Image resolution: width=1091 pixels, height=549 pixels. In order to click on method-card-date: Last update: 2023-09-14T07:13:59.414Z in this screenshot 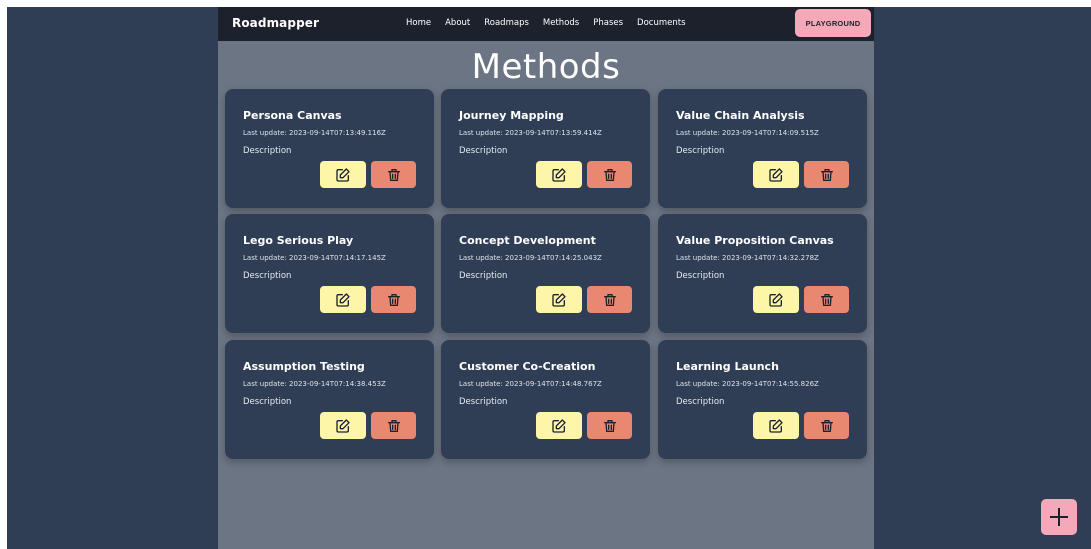, I will do `click(530, 133)`.